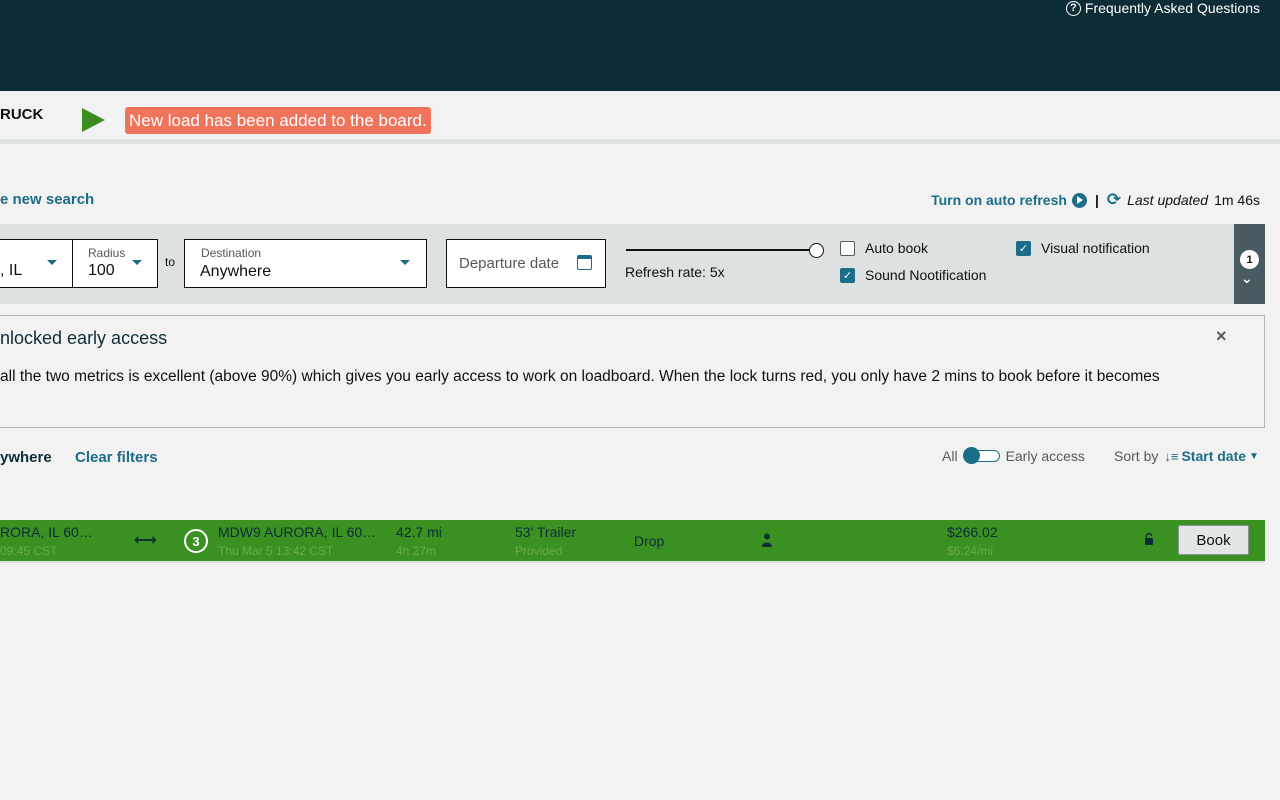 Image resolution: width=1280 pixels, height=800 pixels. Describe the element at coordinates (47, 199) in the screenshot. I see `new-search-link: e new search` at that location.